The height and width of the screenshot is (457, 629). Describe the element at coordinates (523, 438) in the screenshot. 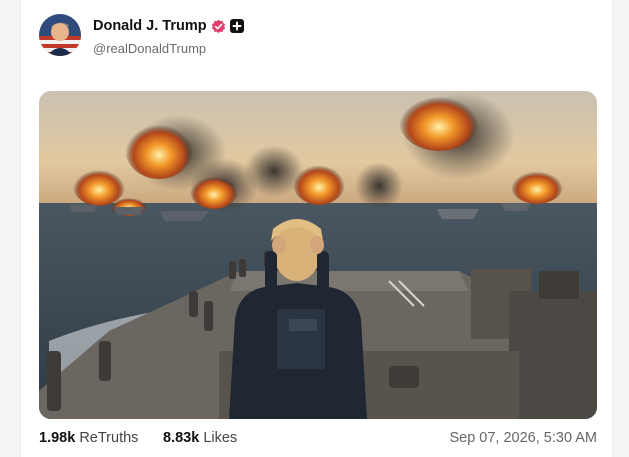

I see `post-timestamp: Sep 07, 2026, 5:30 AM` at that location.